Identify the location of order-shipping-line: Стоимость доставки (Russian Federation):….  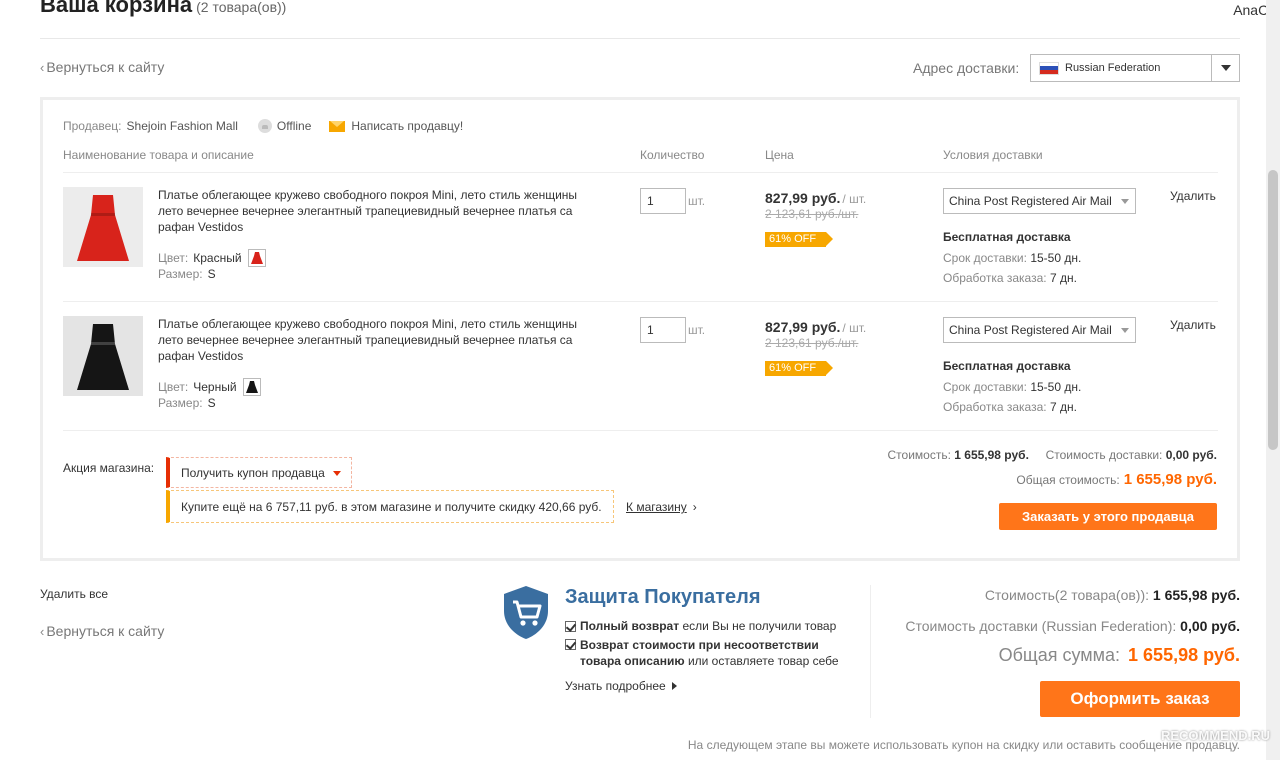
(1072, 626).